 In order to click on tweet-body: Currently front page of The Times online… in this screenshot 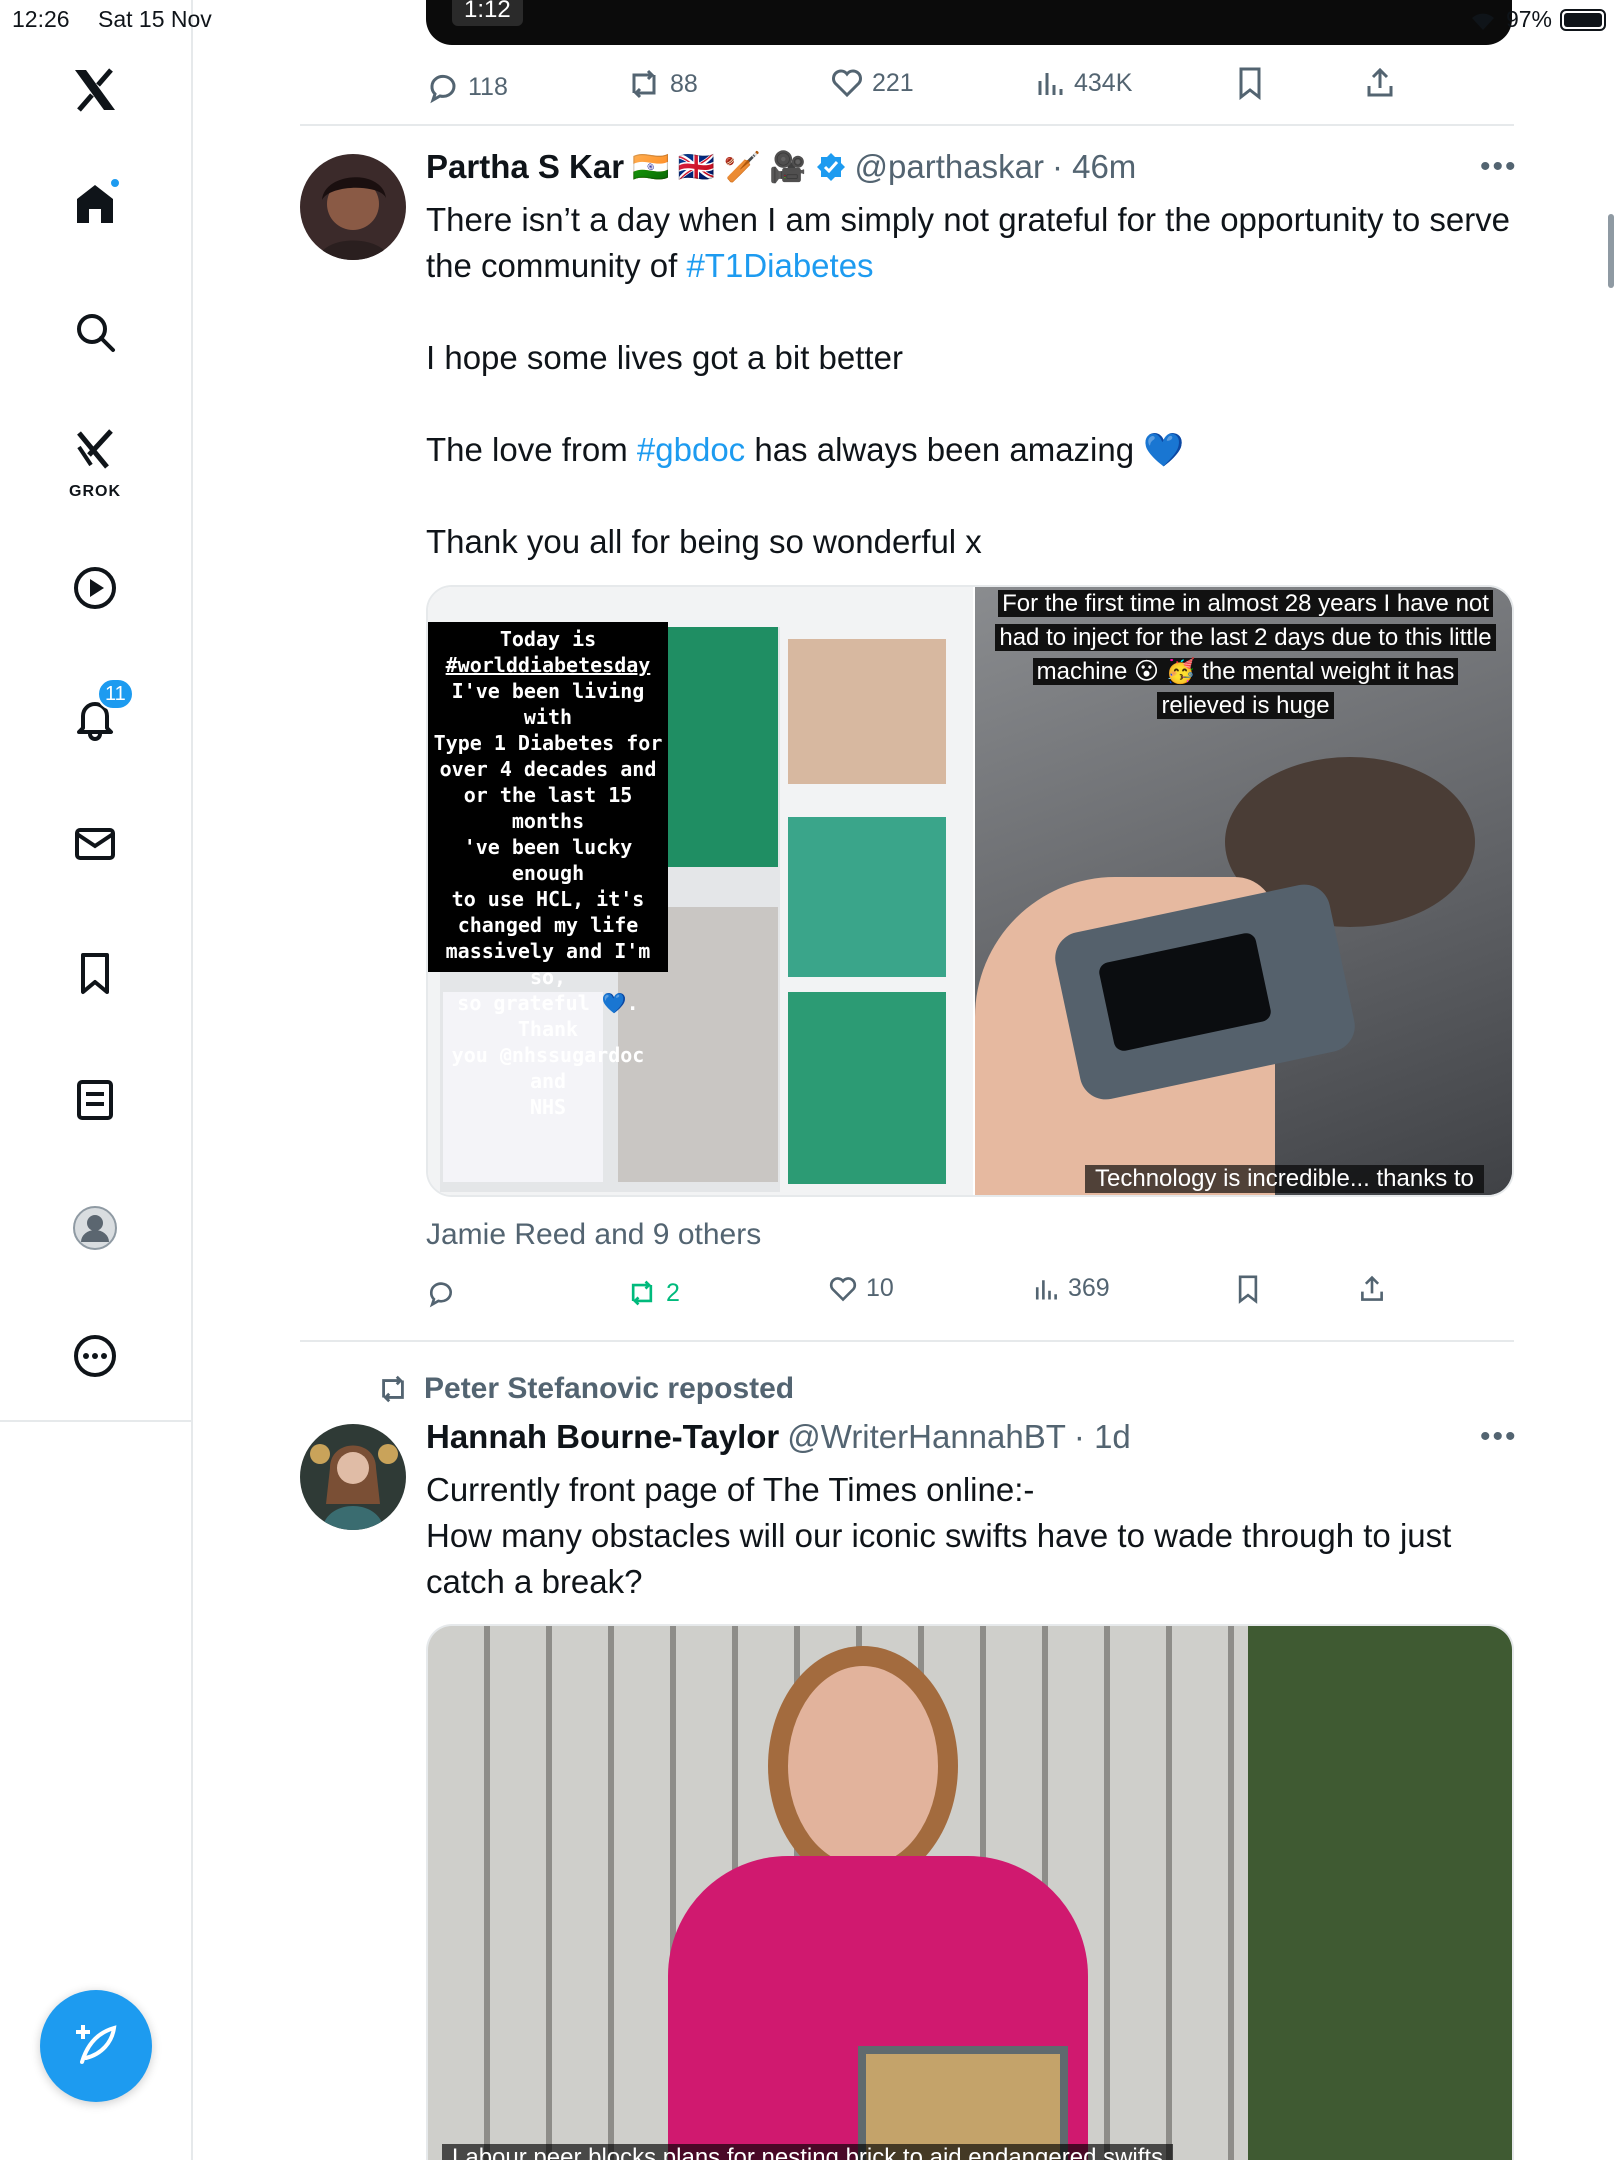, I will do `click(971, 1536)`.